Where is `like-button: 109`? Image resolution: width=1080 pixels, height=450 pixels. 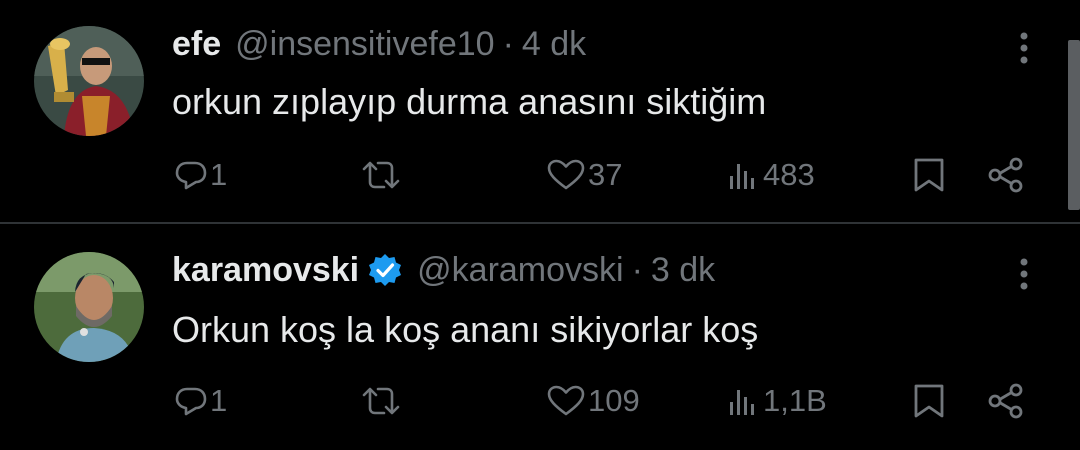 like-button: 109 is located at coordinates (593, 401).